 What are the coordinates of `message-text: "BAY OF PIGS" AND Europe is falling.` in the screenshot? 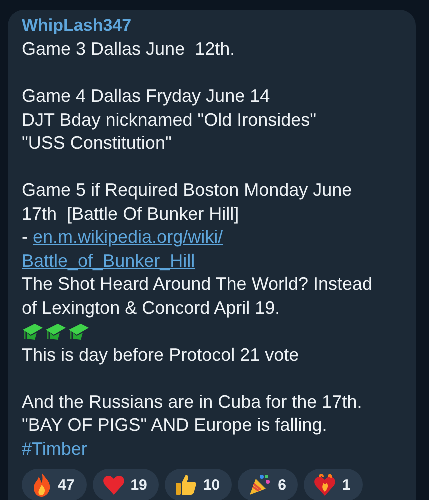 It's located at (175, 425).